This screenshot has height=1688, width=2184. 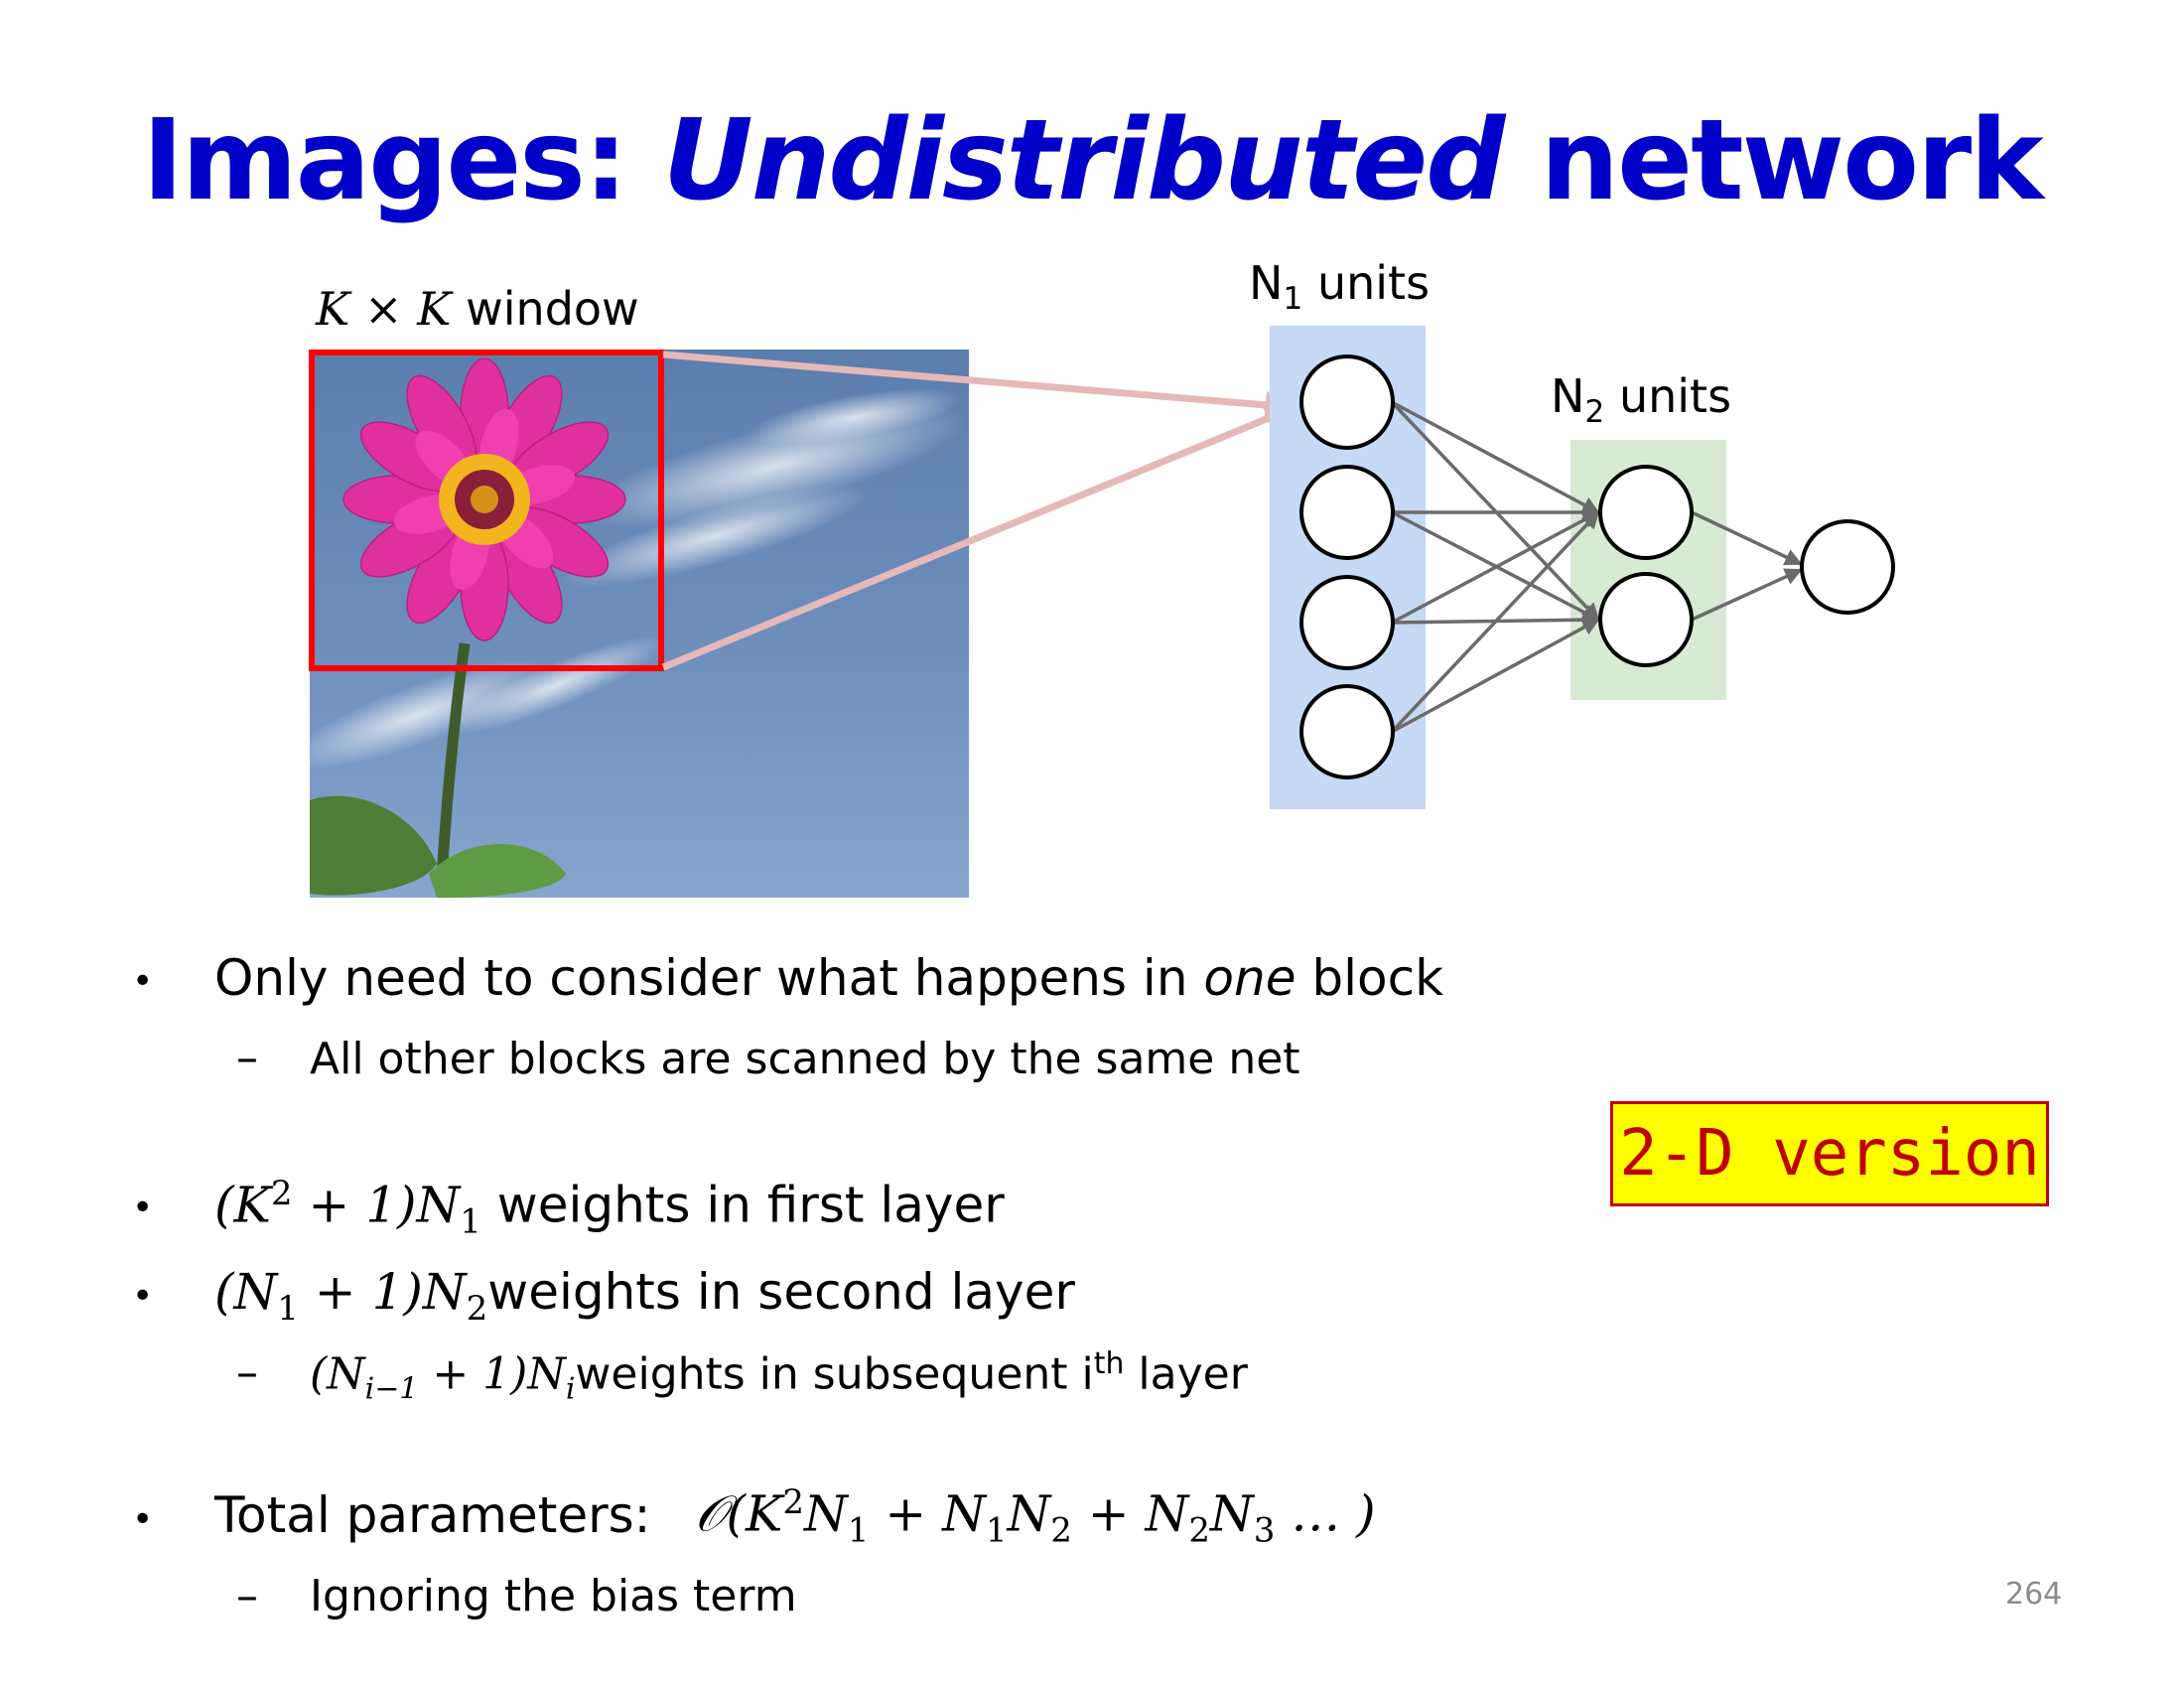 What do you see at coordinates (927, 1513) in the screenshot?
I see `b4-math-c: + N` at bounding box center [927, 1513].